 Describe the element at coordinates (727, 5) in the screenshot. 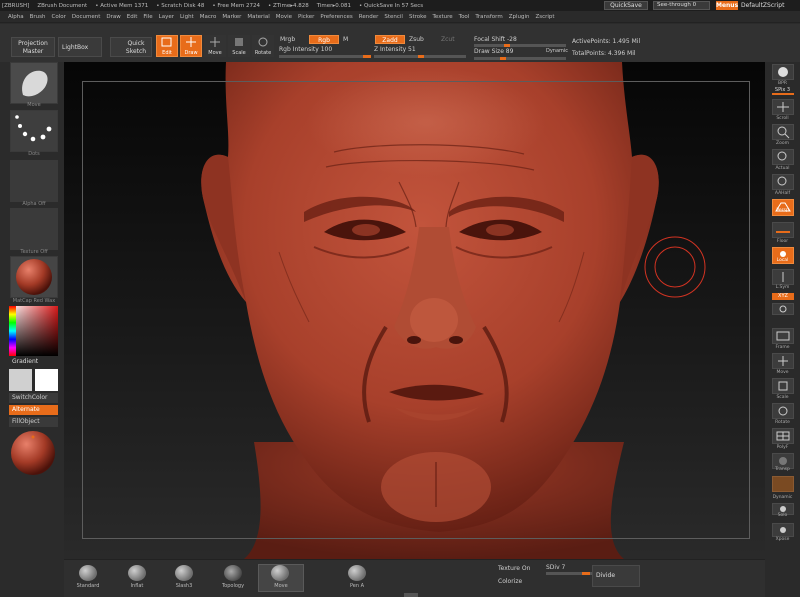

I see `menus-button: Menus` at that location.